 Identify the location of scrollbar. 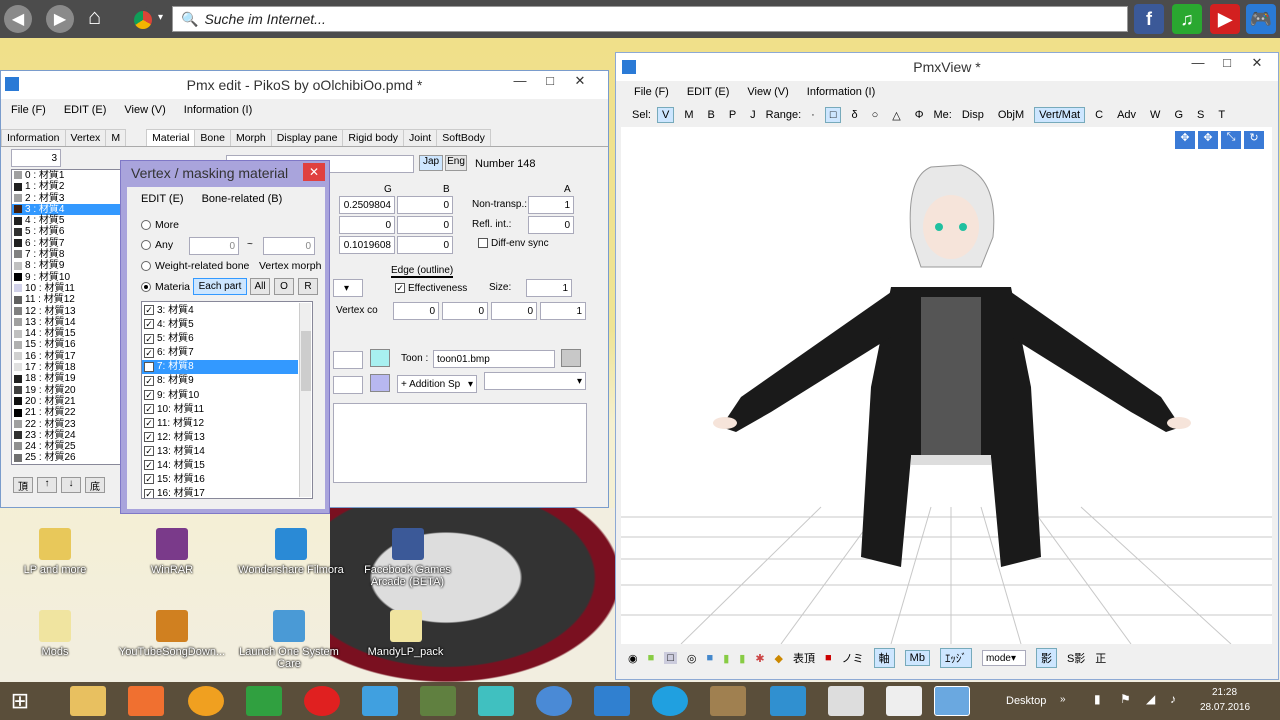
(305, 400).